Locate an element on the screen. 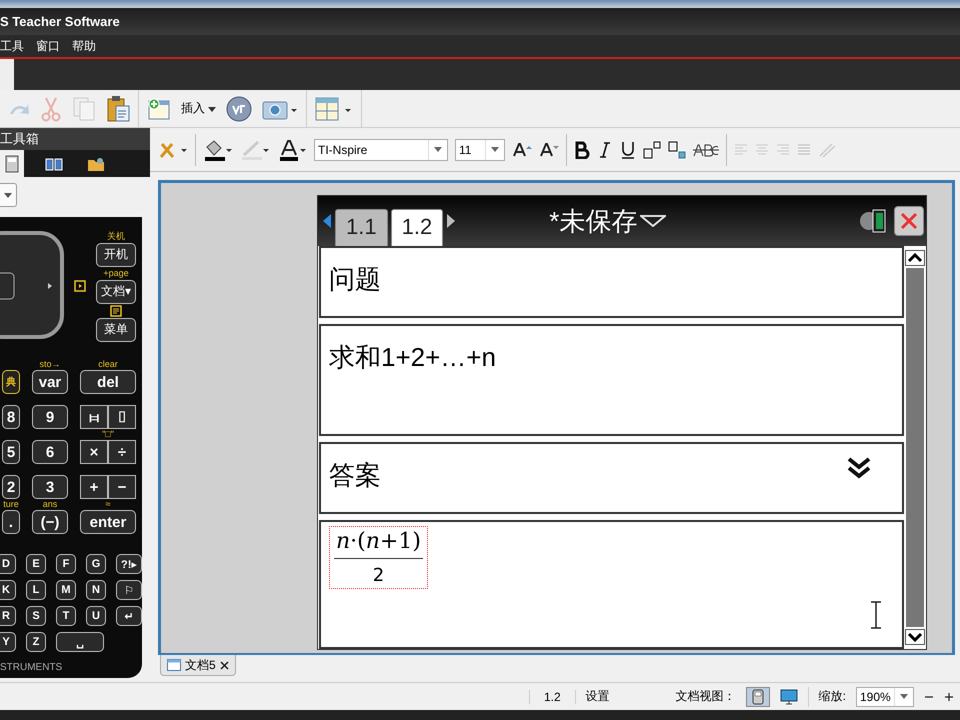 This screenshot has width=960, height=720. calculator-key: 9 is located at coordinates (50, 417).